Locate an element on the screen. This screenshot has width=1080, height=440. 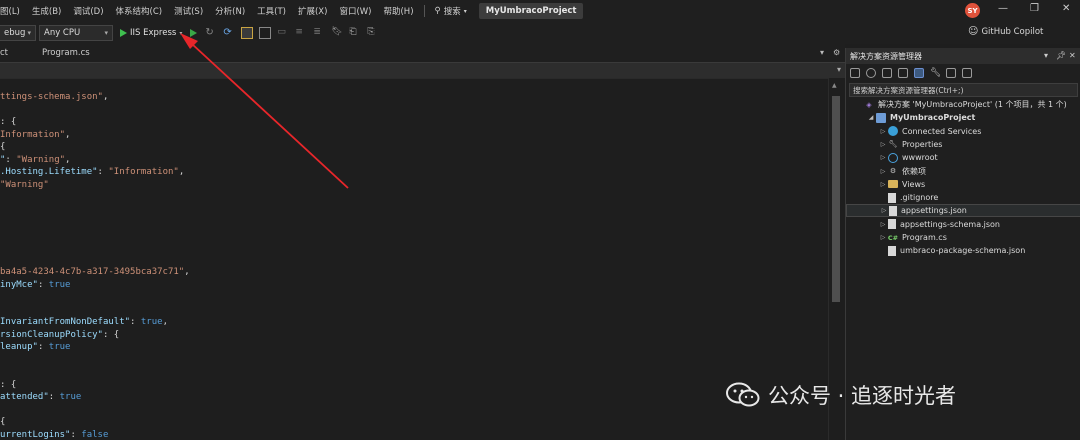
bookmark-clear-icon: ⎘ is located at coordinates (373, 33).